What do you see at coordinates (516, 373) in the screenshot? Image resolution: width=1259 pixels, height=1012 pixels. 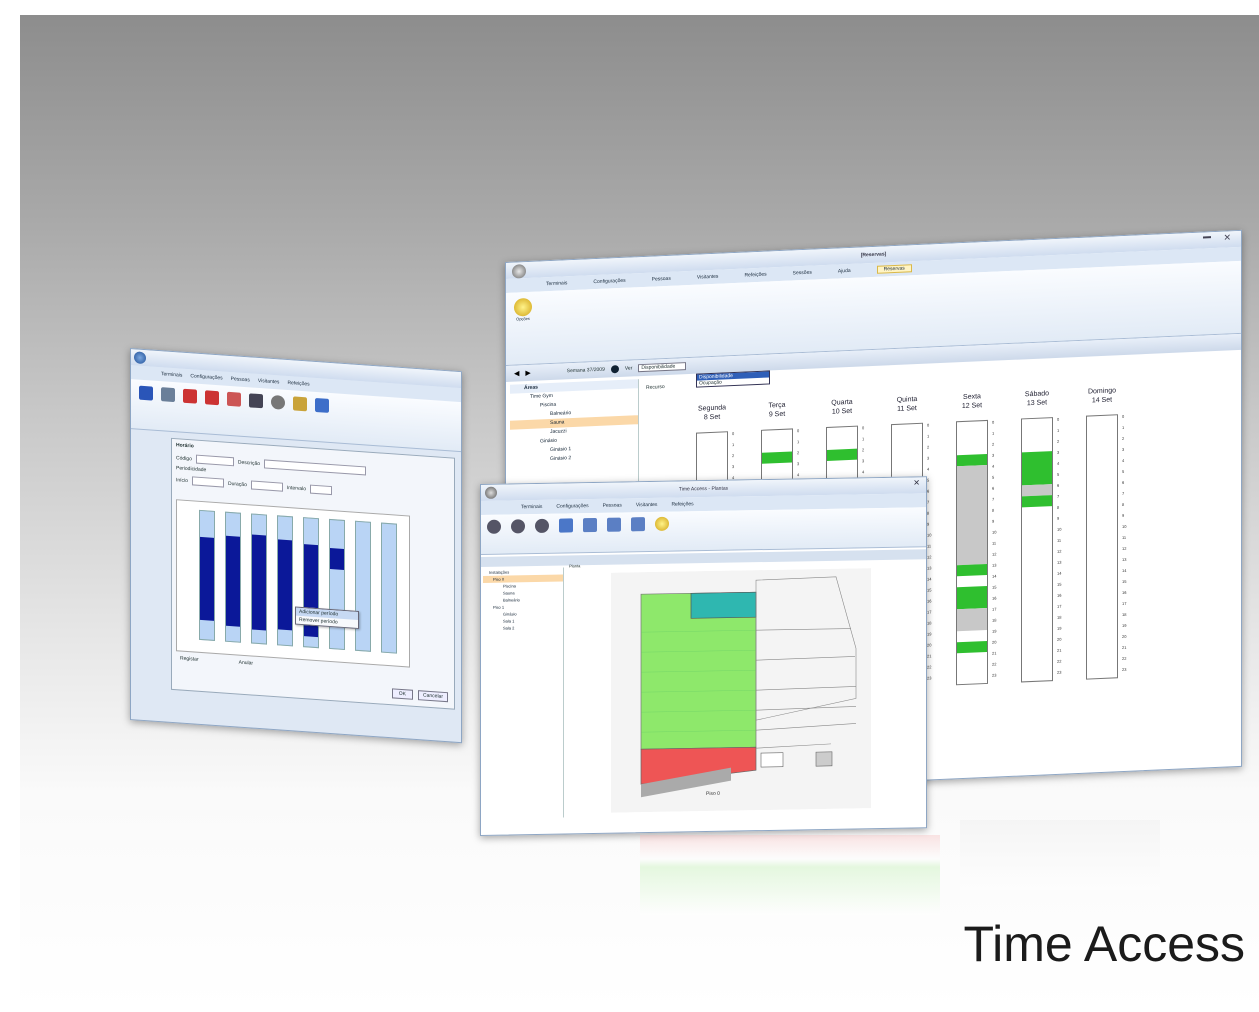 I see `nav-back-icon: ◀` at bounding box center [516, 373].